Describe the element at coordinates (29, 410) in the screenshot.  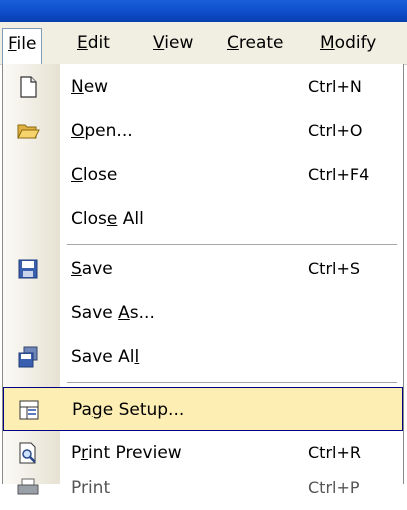
I see `page-setup-icon` at that location.